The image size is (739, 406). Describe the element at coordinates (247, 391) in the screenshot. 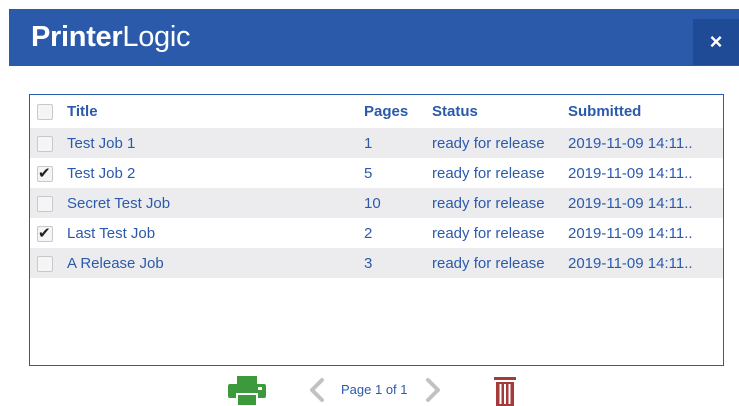

I see `print-icon` at that location.